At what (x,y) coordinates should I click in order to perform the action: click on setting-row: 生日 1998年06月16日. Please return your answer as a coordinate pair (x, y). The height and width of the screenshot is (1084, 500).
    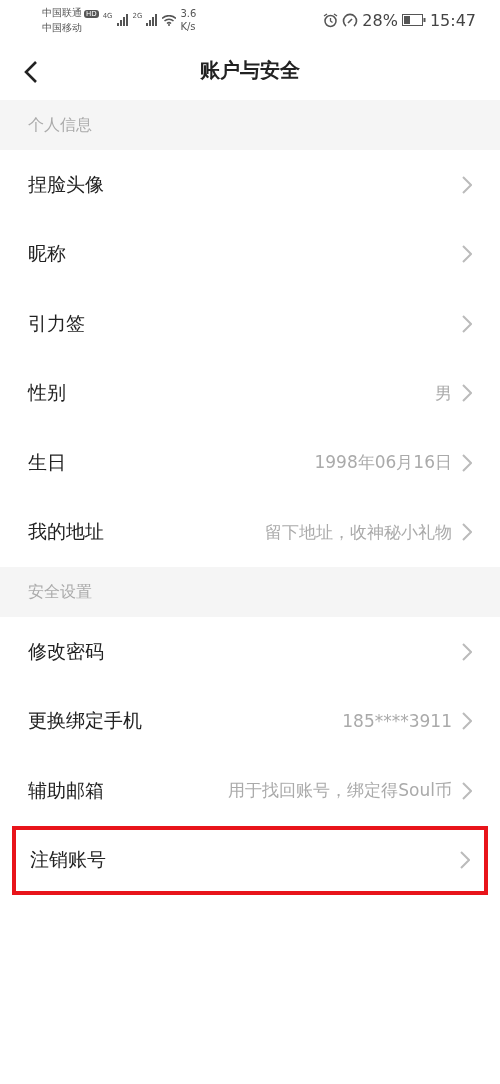
    Looking at the image, I should click on (250, 463).